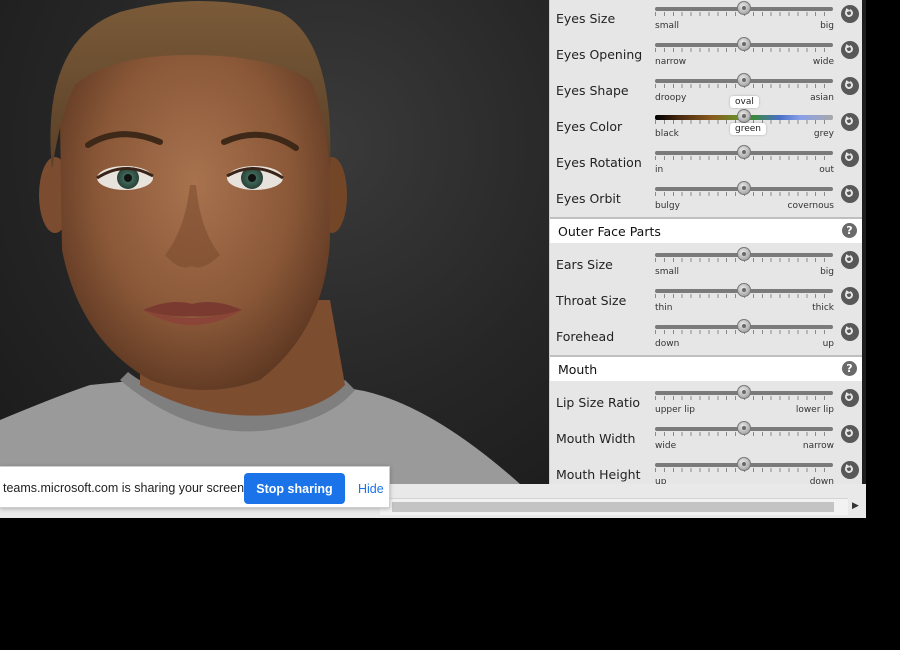 The image size is (900, 650). Describe the element at coordinates (671, 98) in the screenshot. I see `slider-min-label: droopy` at that location.